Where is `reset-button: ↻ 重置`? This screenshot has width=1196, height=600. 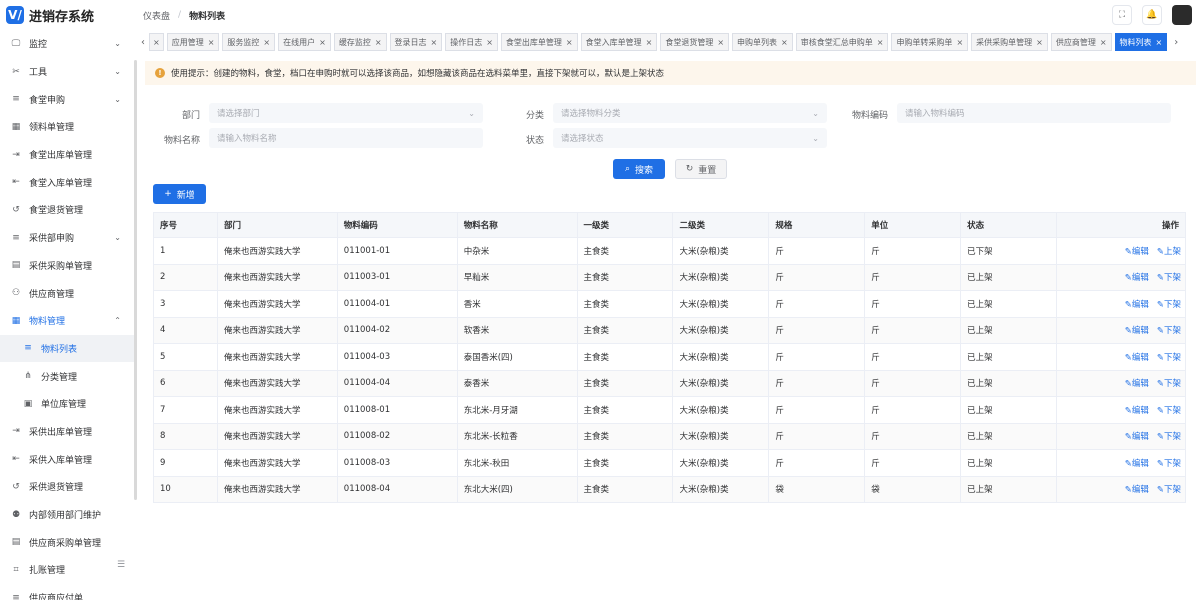 reset-button: ↻ 重置 is located at coordinates (701, 169).